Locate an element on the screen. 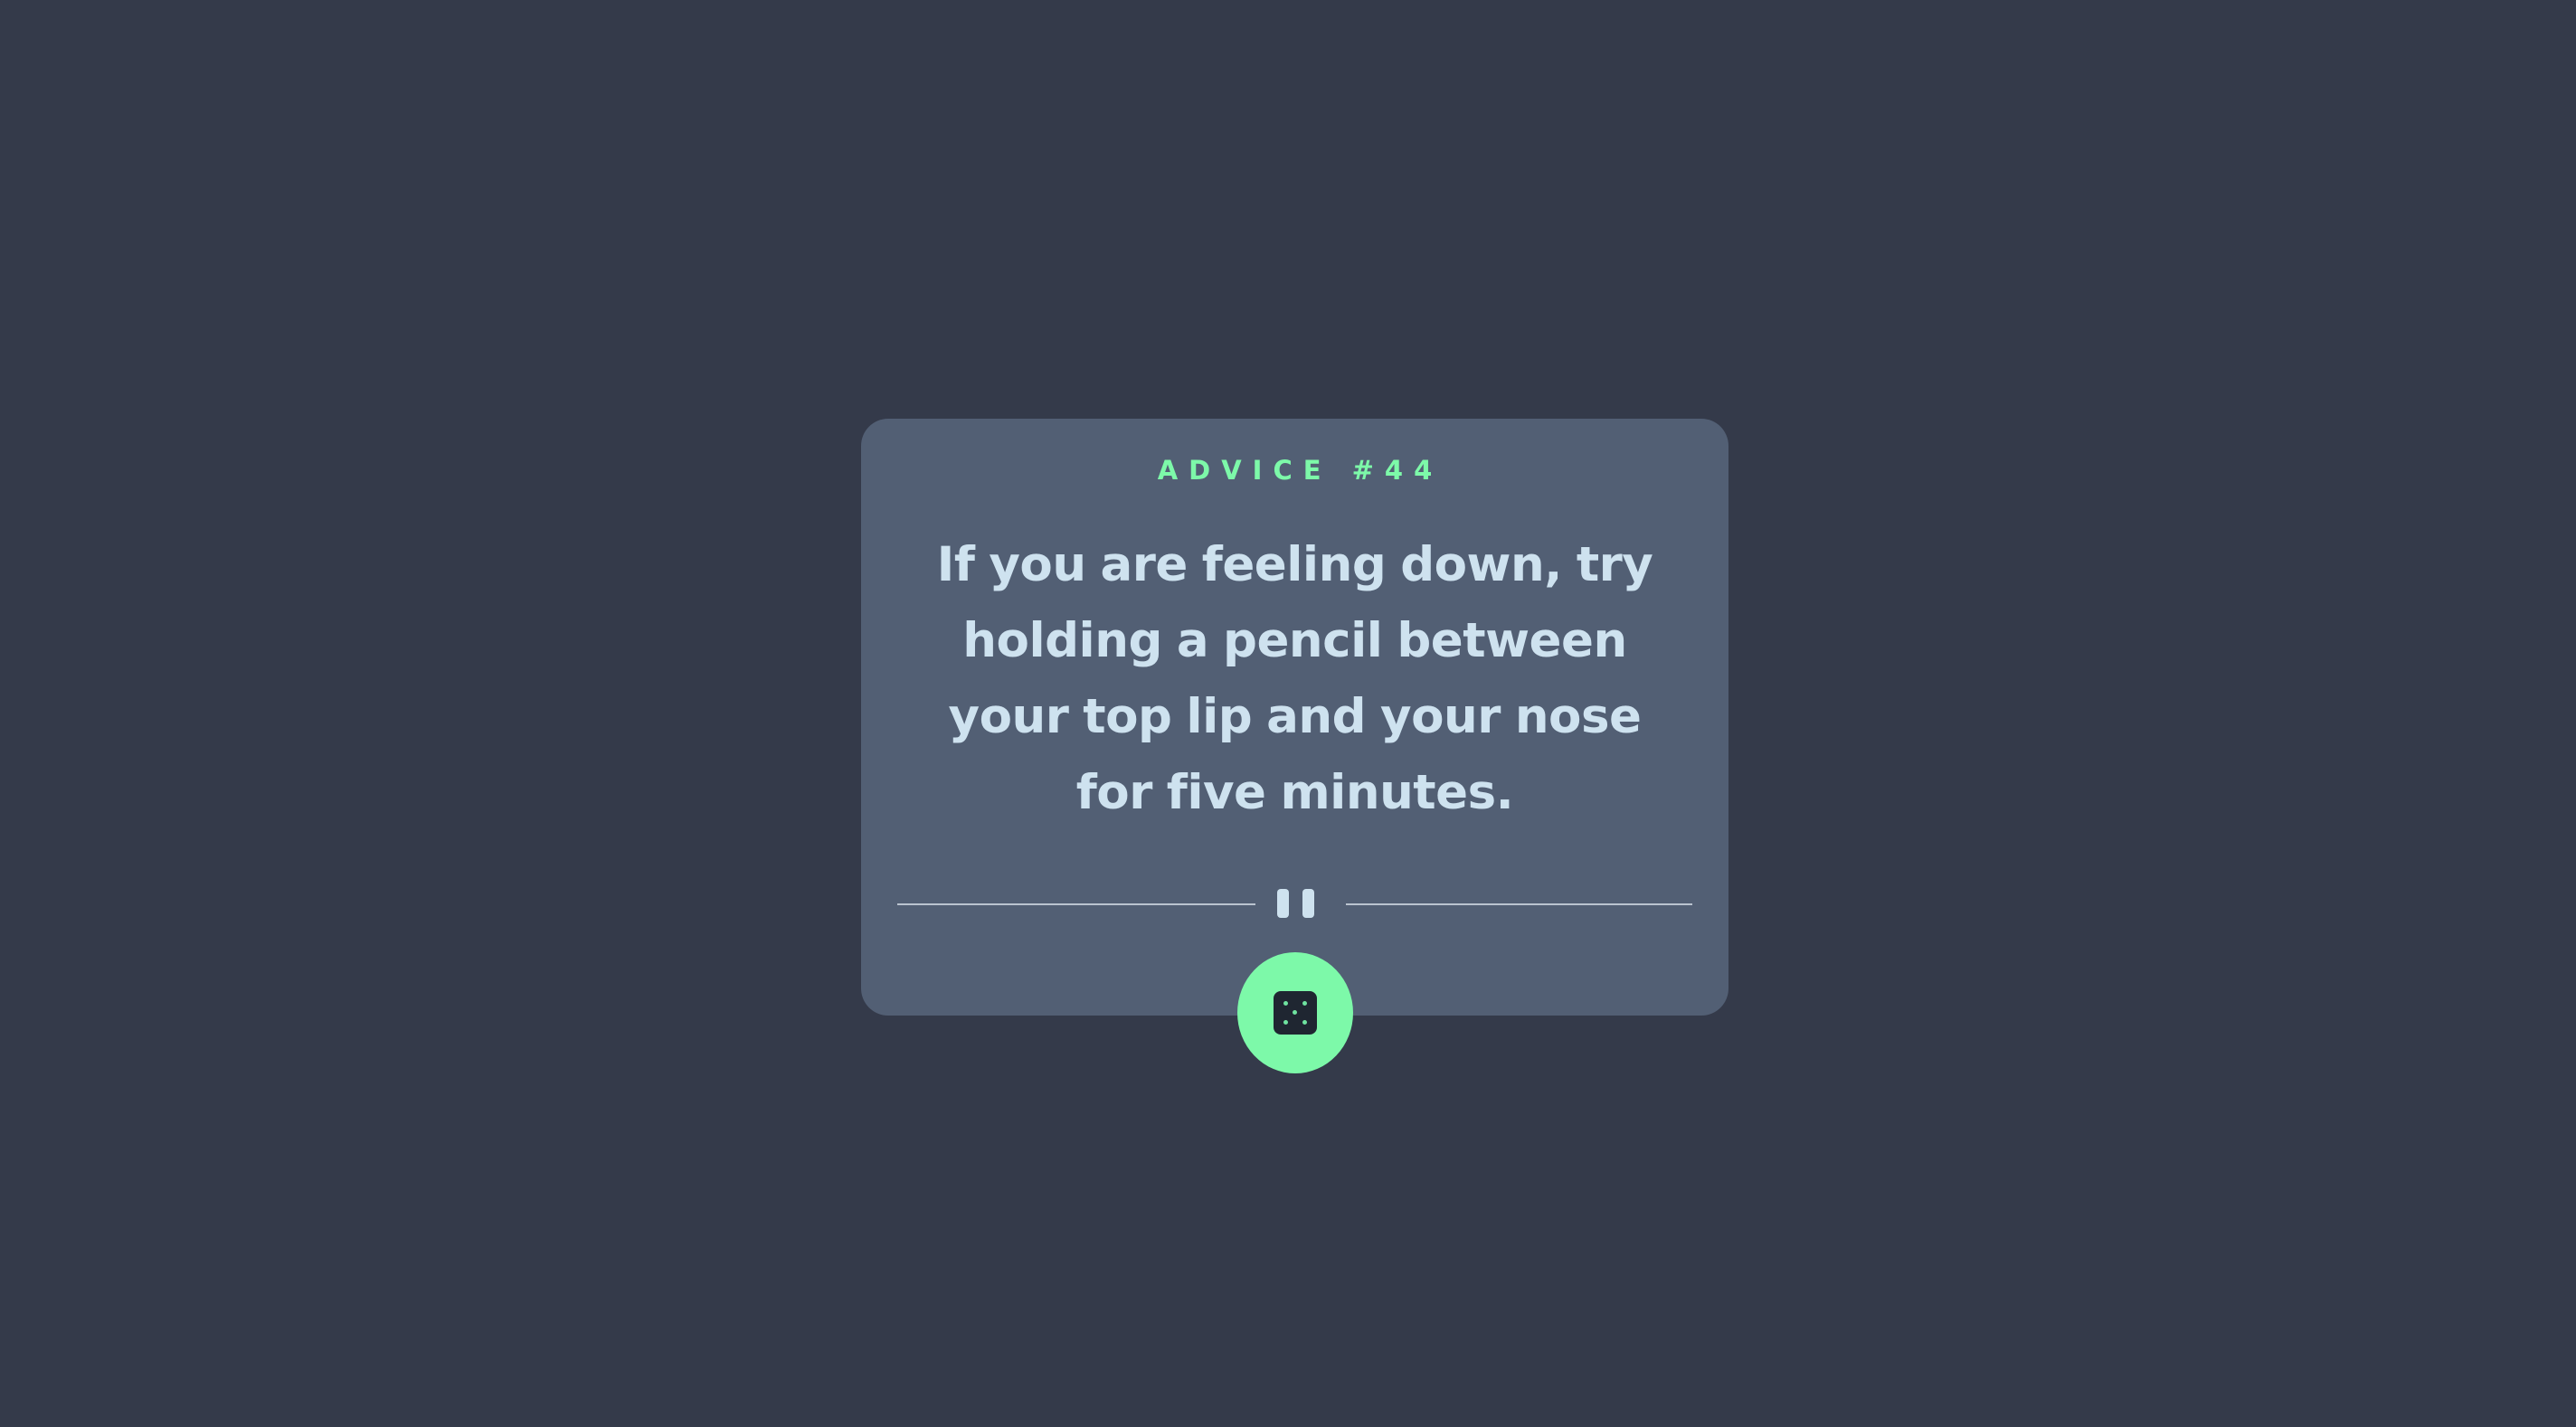 This screenshot has height=1427, width=2576. divider-line-right is located at coordinates (1519, 904).